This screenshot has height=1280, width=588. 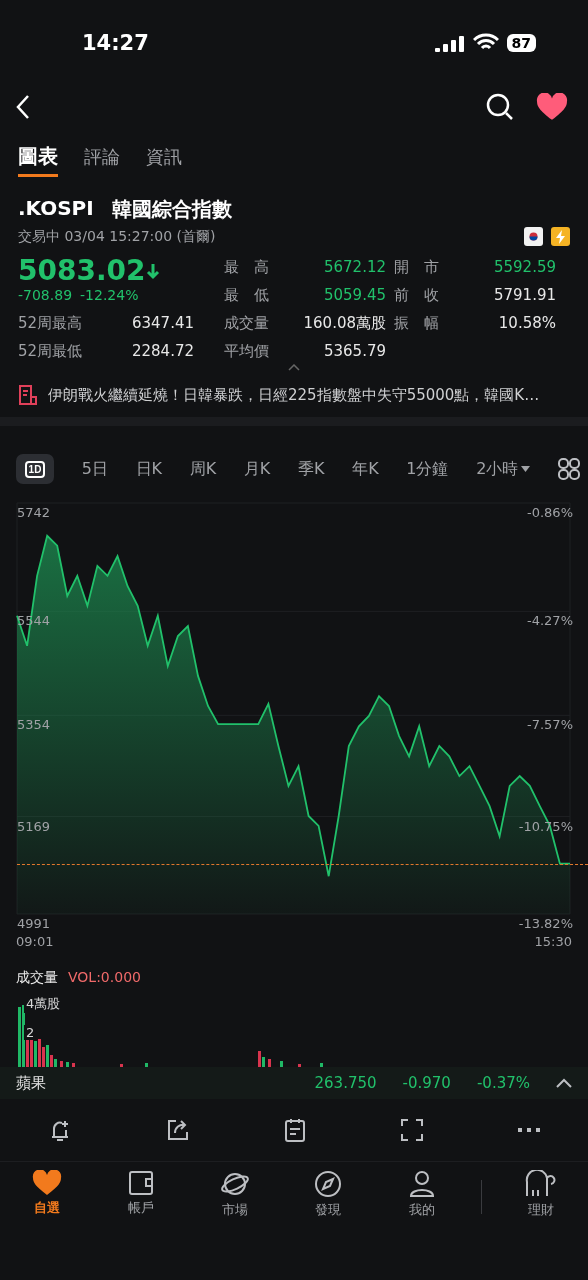 What do you see at coordinates (109, 295) in the screenshot?
I see `percent-change: -12.24%` at bounding box center [109, 295].